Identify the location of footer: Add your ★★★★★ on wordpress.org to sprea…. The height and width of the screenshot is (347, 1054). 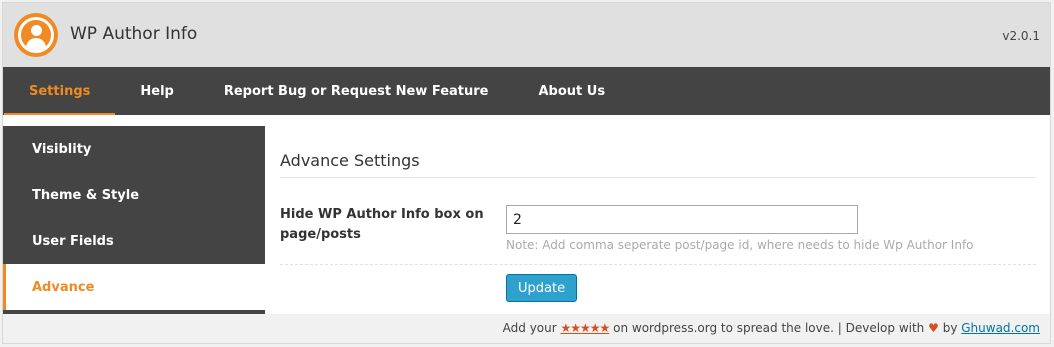
(526, 328).